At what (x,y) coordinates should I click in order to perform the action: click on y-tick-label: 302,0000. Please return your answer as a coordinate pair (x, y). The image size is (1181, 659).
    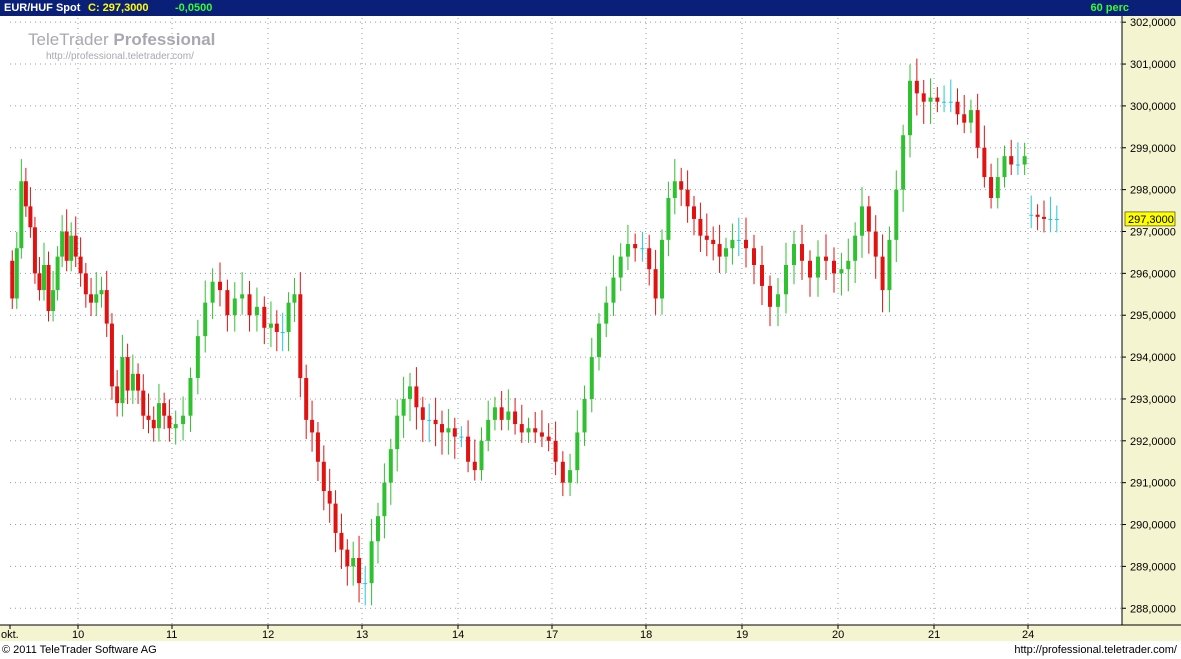
    Looking at the image, I should click on (1153, 23).